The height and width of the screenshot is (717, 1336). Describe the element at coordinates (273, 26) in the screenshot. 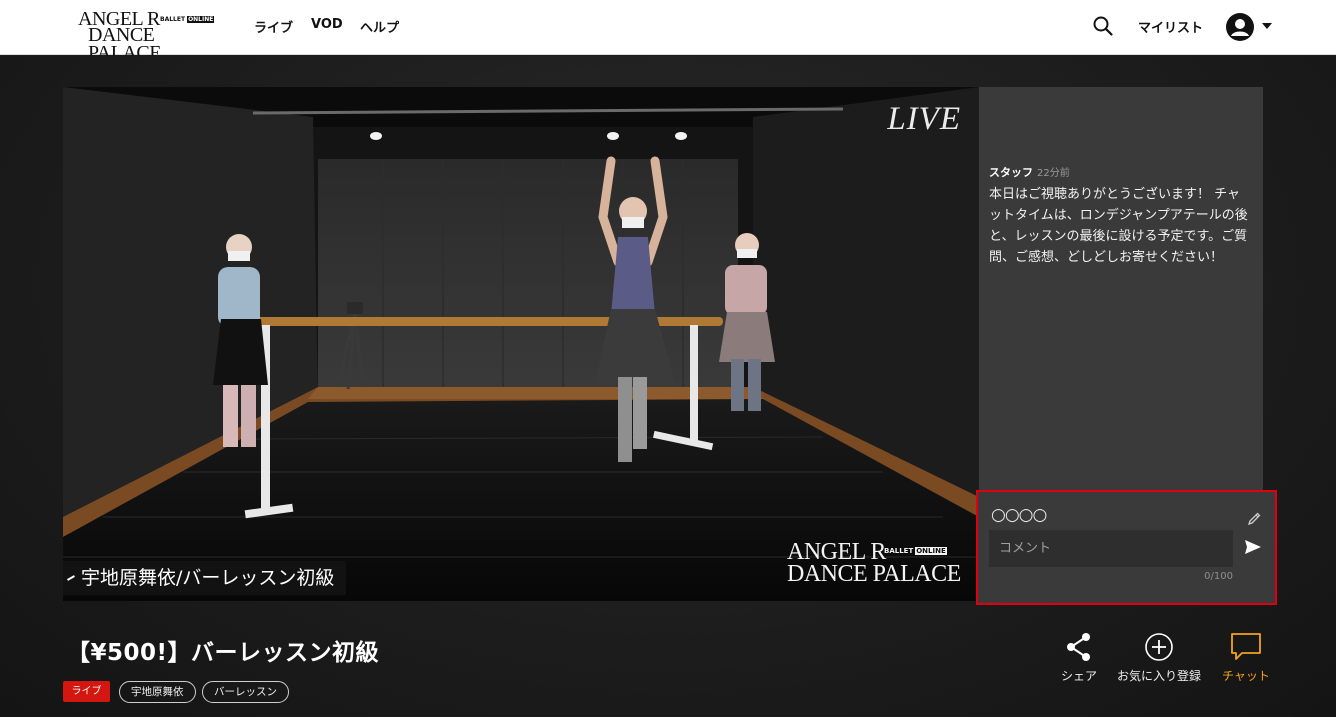

I see `nav-live: ライブ` at that location.